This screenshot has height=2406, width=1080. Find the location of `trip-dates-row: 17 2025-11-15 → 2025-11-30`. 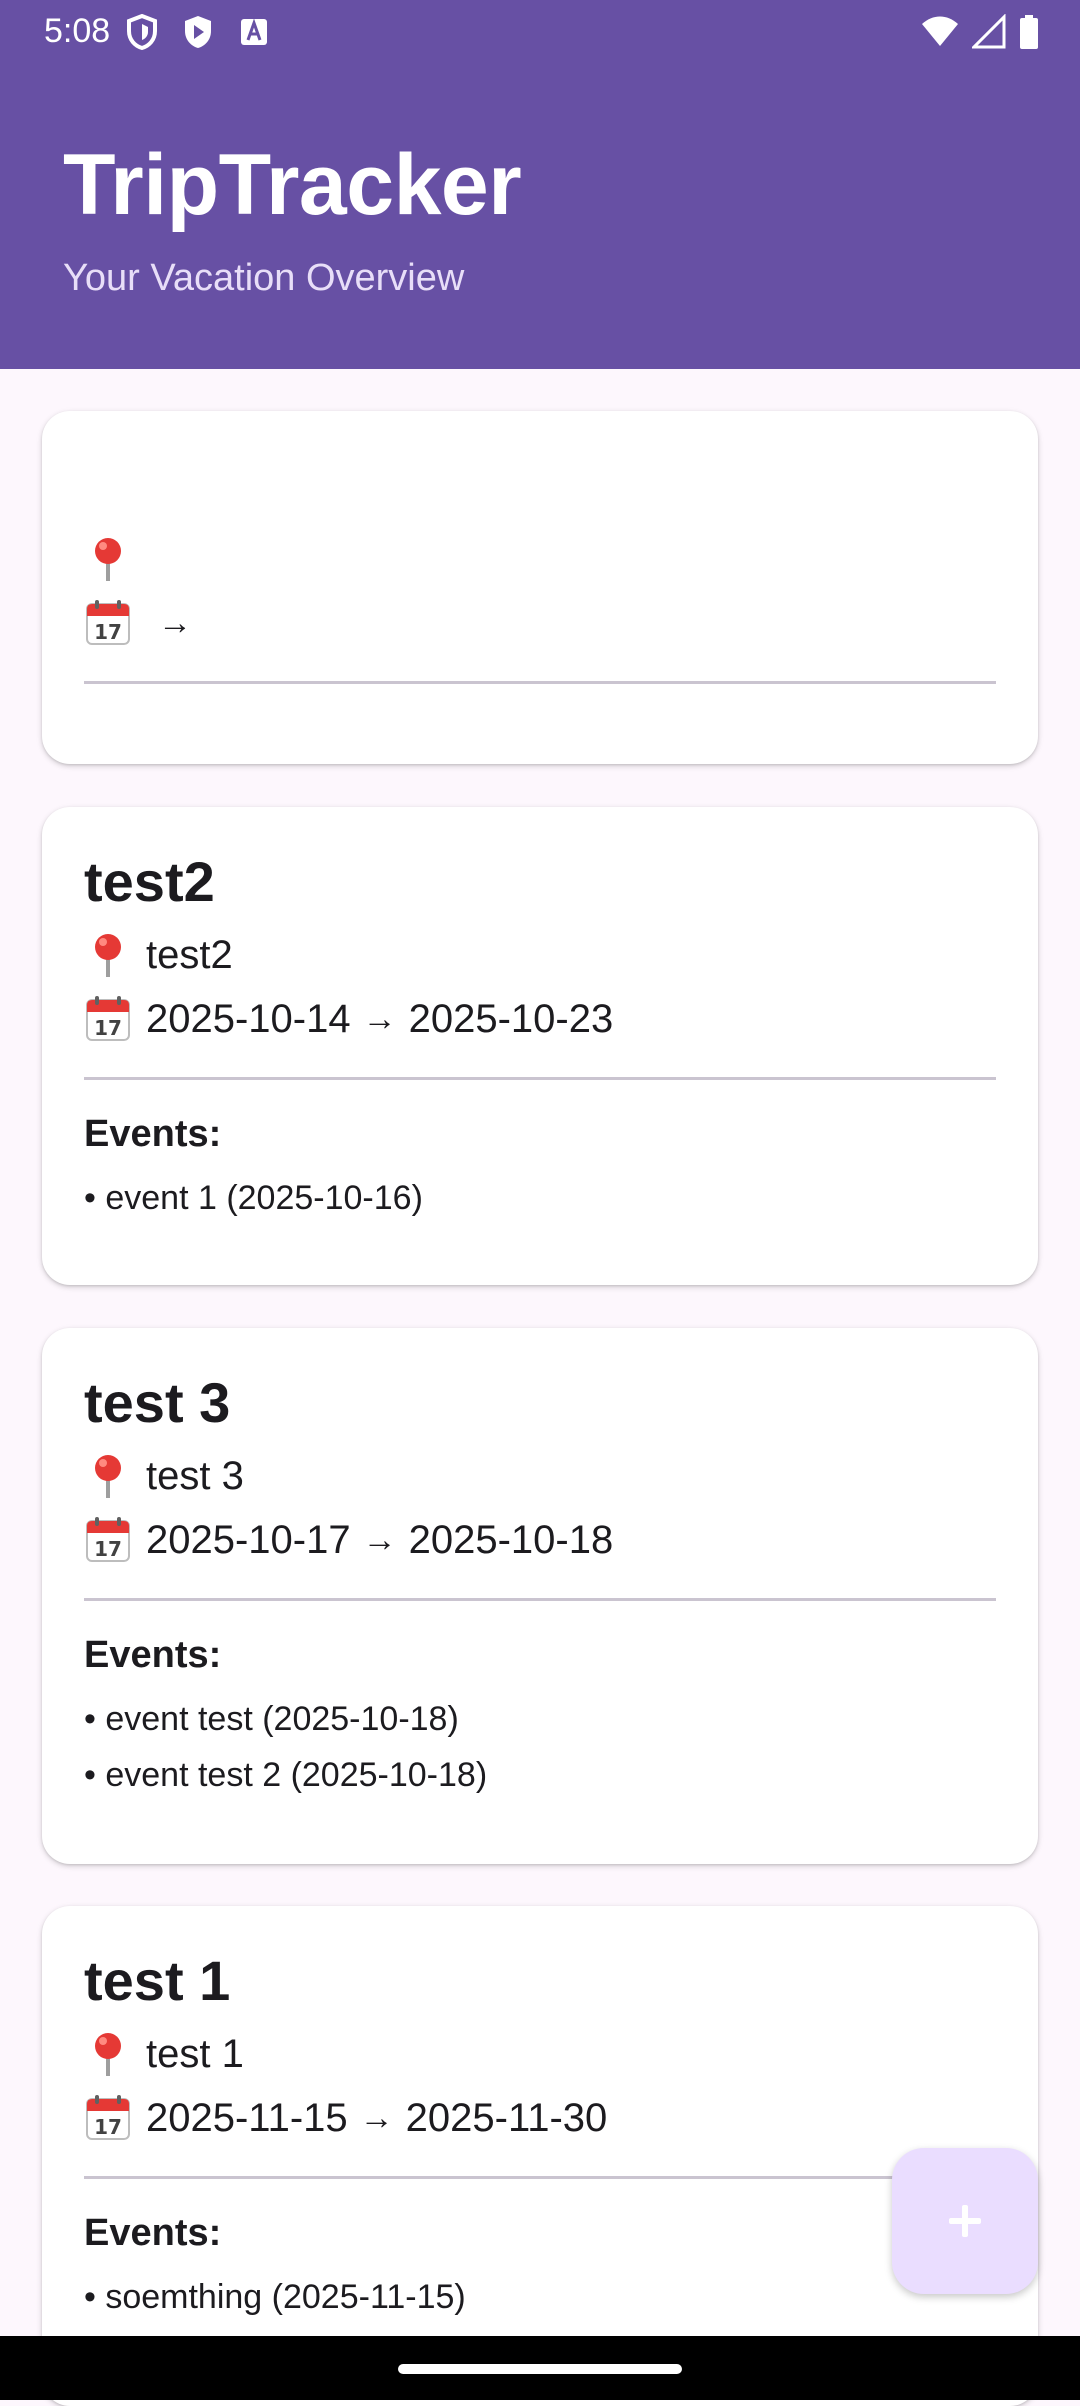

trip-dates-row: 17 2025-11-15 → 2025-11-30 is located at coordinates (540, 2118).